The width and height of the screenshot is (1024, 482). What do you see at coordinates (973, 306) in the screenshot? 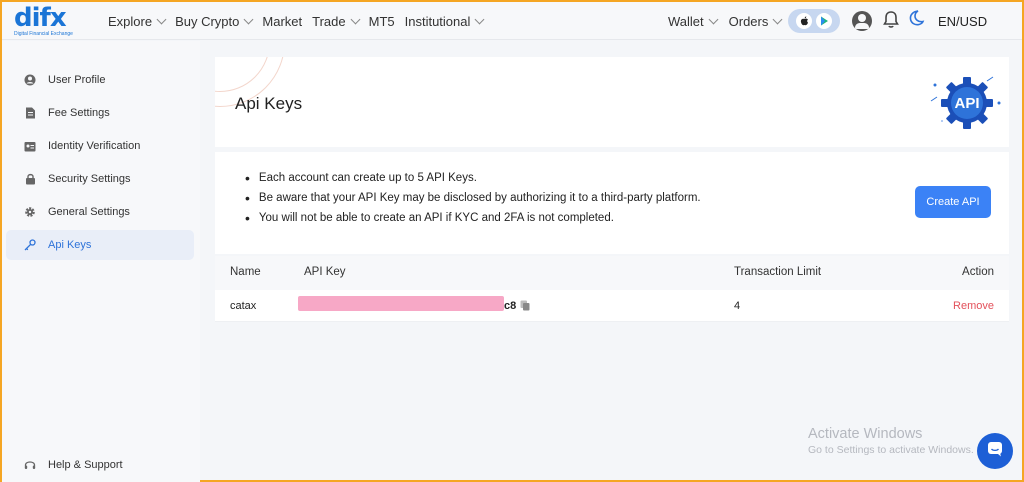
I see `remove-api-key-link: Remove` at bounding box center [973, 306].